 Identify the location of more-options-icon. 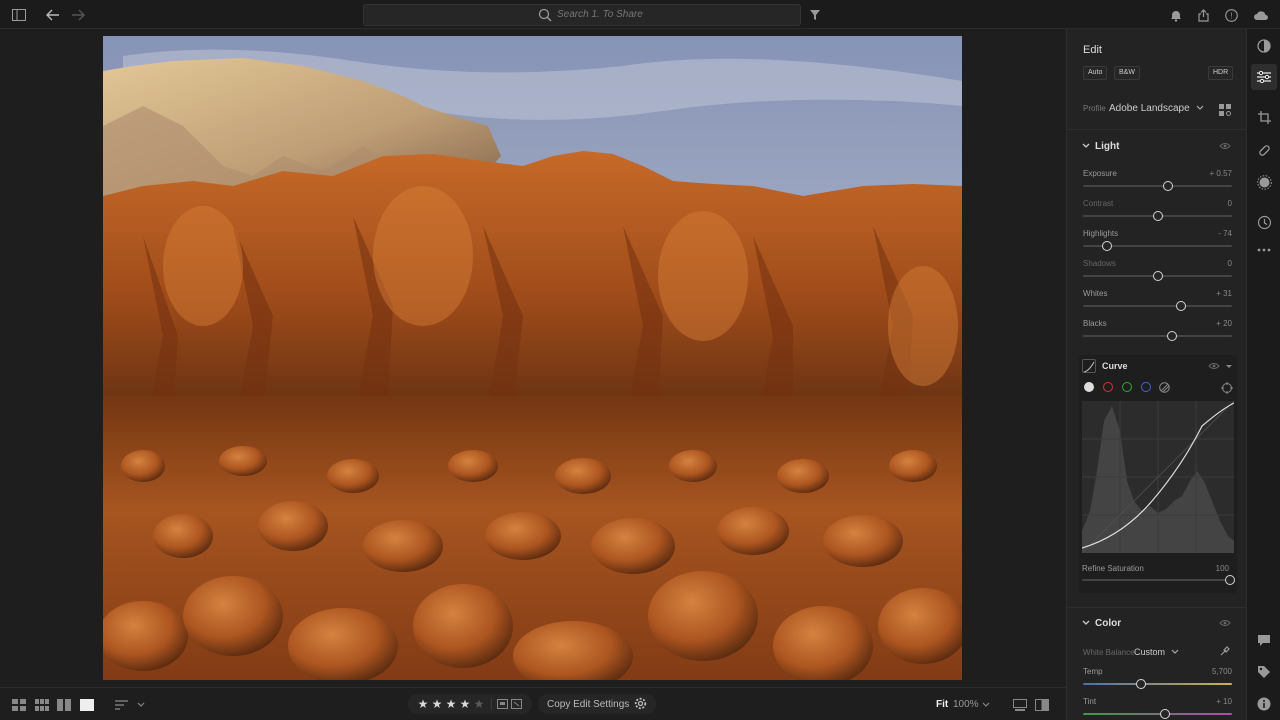
(1264, 250).